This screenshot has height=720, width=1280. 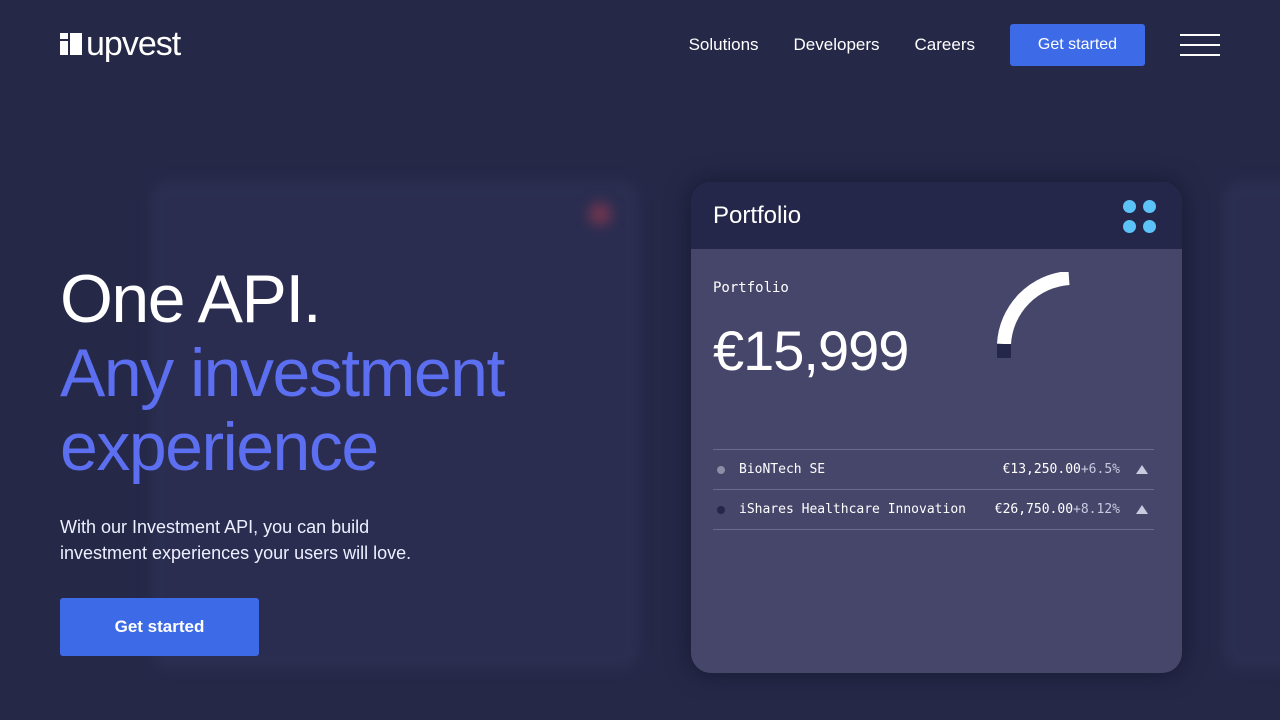 I want to click on portfolio-card-header: Portfolio, so click(x=936, y=215).